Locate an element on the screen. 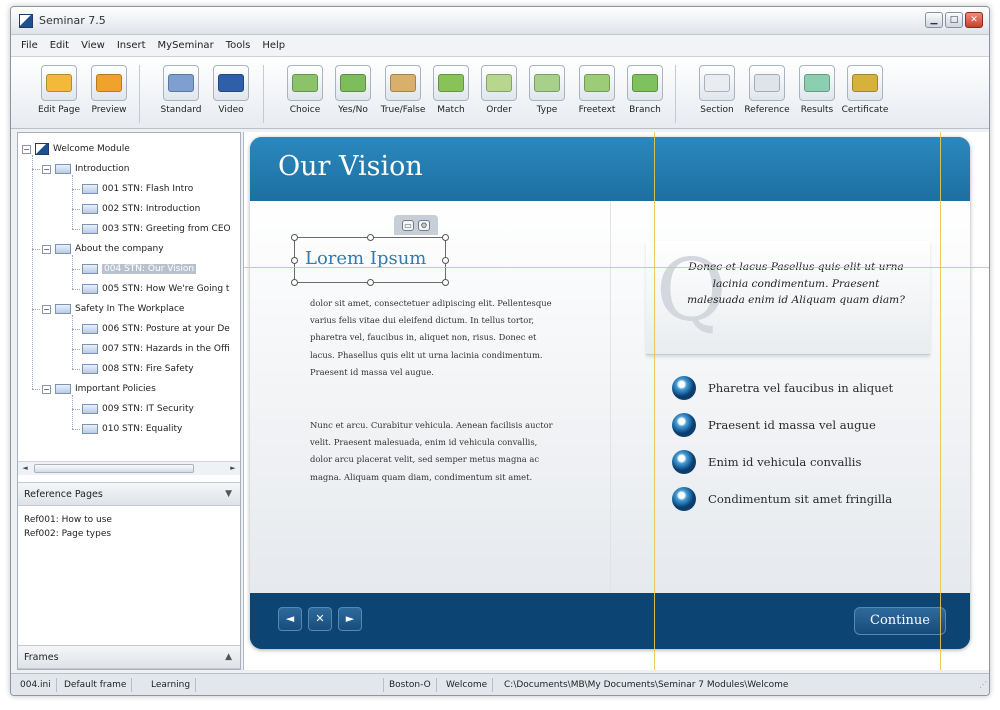 This screenshot has height=710, width=1000. menu-help: Help is located at coordinates (273, 45).